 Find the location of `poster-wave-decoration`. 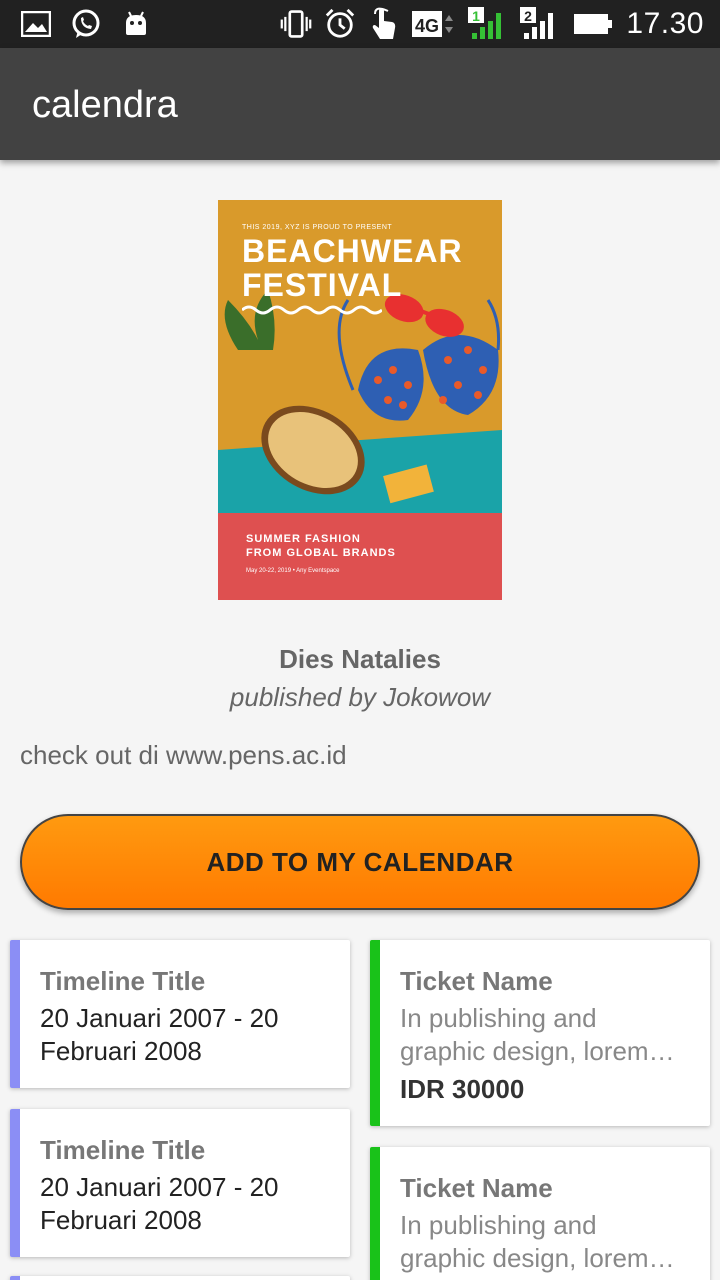

poster-wave-decoration is located at coordinates (312, 310).